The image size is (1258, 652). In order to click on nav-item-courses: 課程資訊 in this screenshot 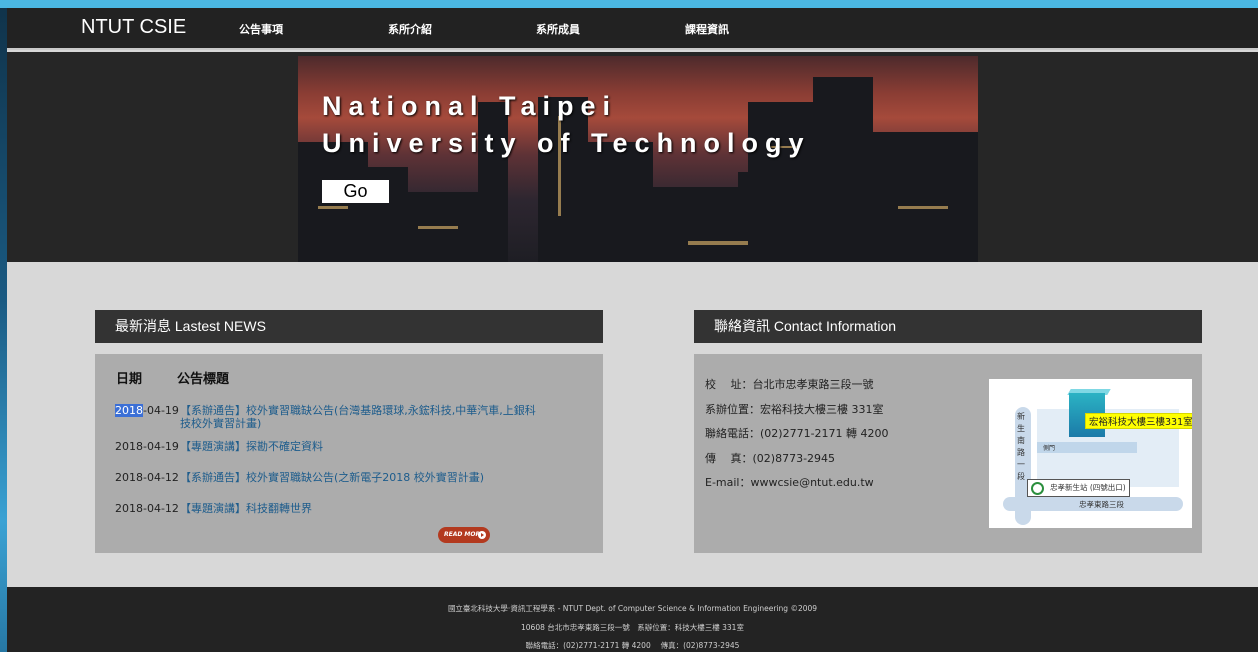, I will do `click(707, 29)`.